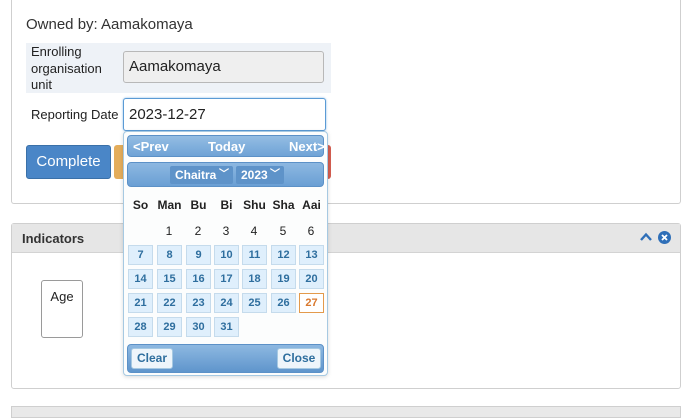 The height and width of the screenshot is (418, 690). I want to click on calendar-day: 16, so click(198, 279).